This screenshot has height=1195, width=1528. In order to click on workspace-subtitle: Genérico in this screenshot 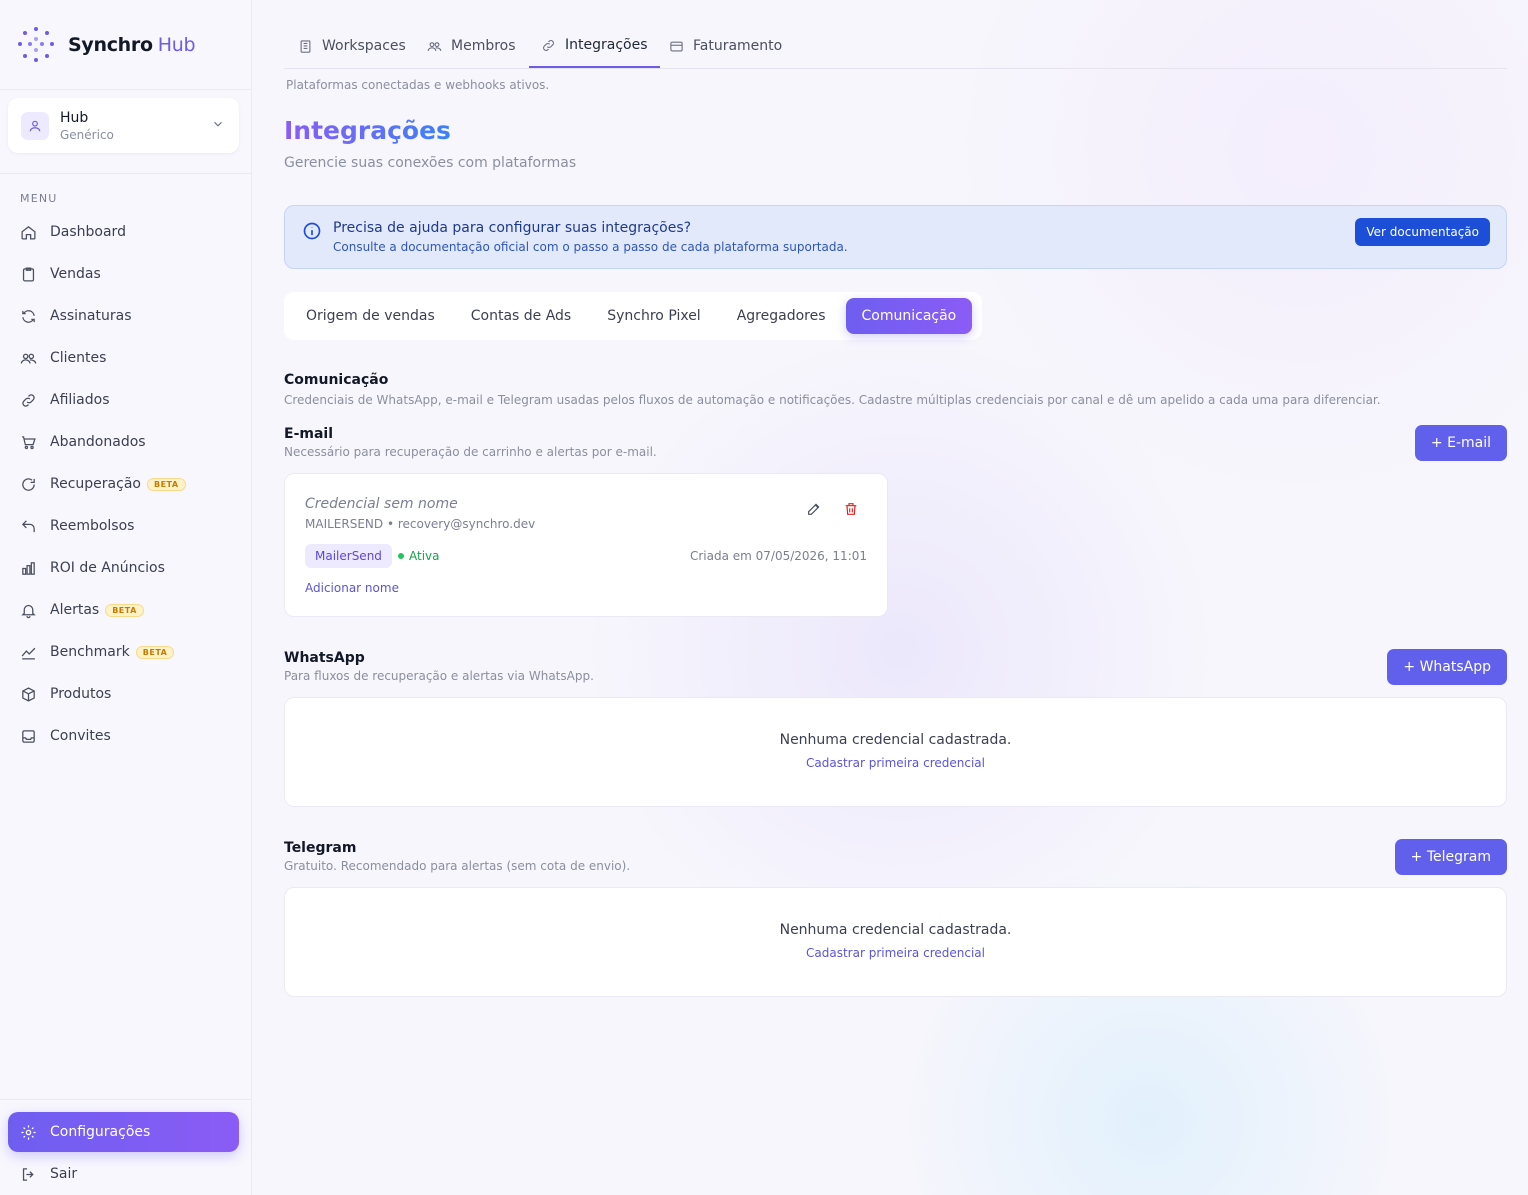, I will do `click(87, 134)`.